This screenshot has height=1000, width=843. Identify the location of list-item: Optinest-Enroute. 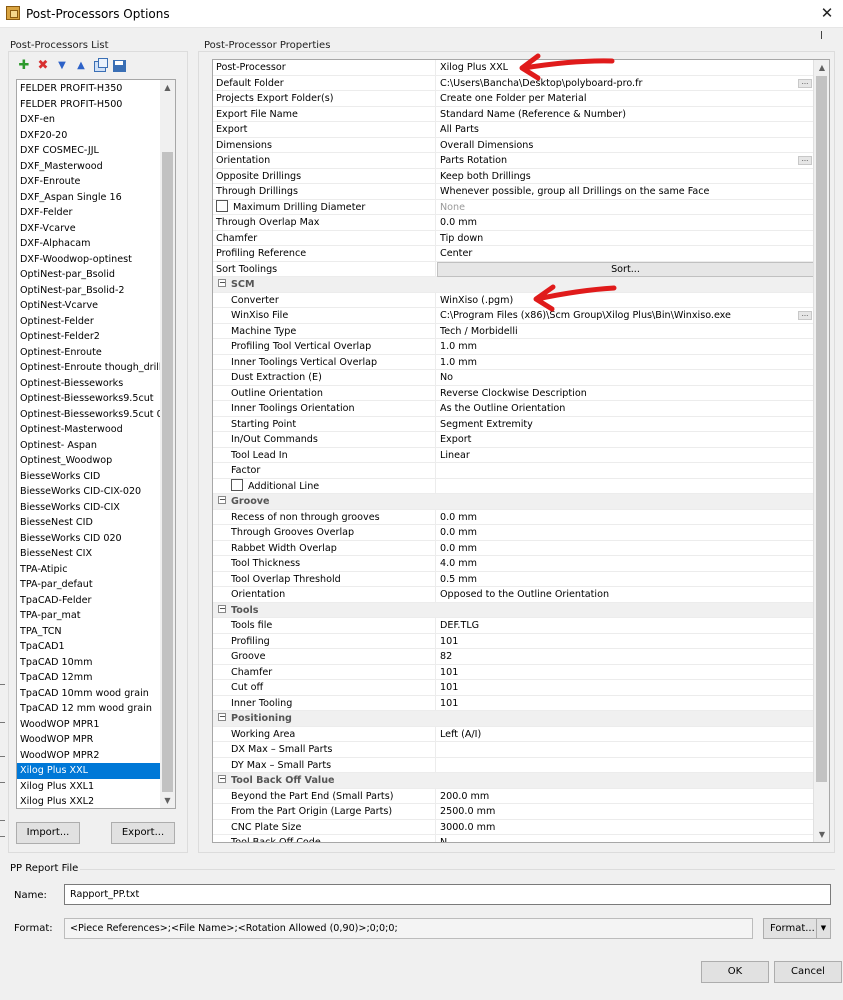
(88, 353).